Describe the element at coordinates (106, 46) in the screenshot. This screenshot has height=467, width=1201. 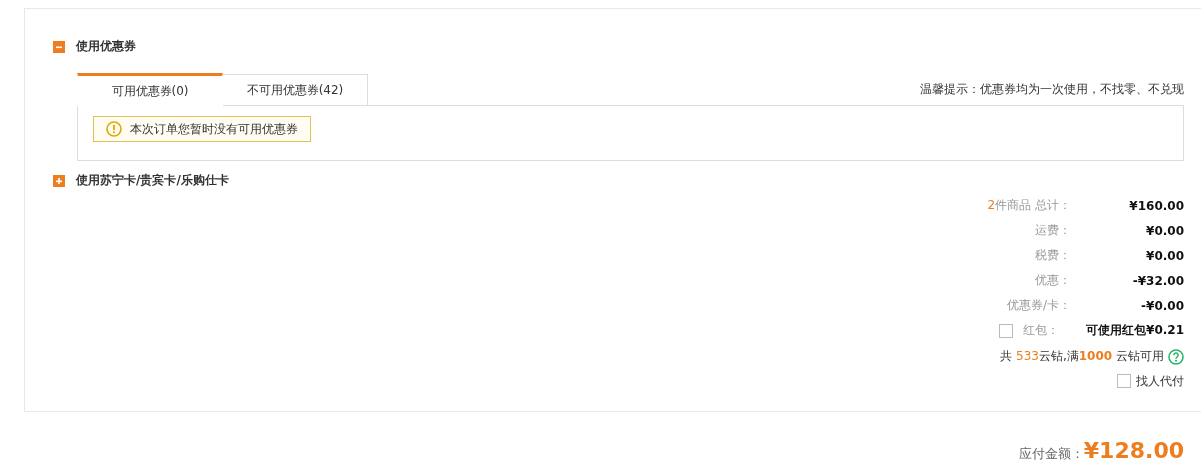
I see `section-title: 使用优惠券` at that location.